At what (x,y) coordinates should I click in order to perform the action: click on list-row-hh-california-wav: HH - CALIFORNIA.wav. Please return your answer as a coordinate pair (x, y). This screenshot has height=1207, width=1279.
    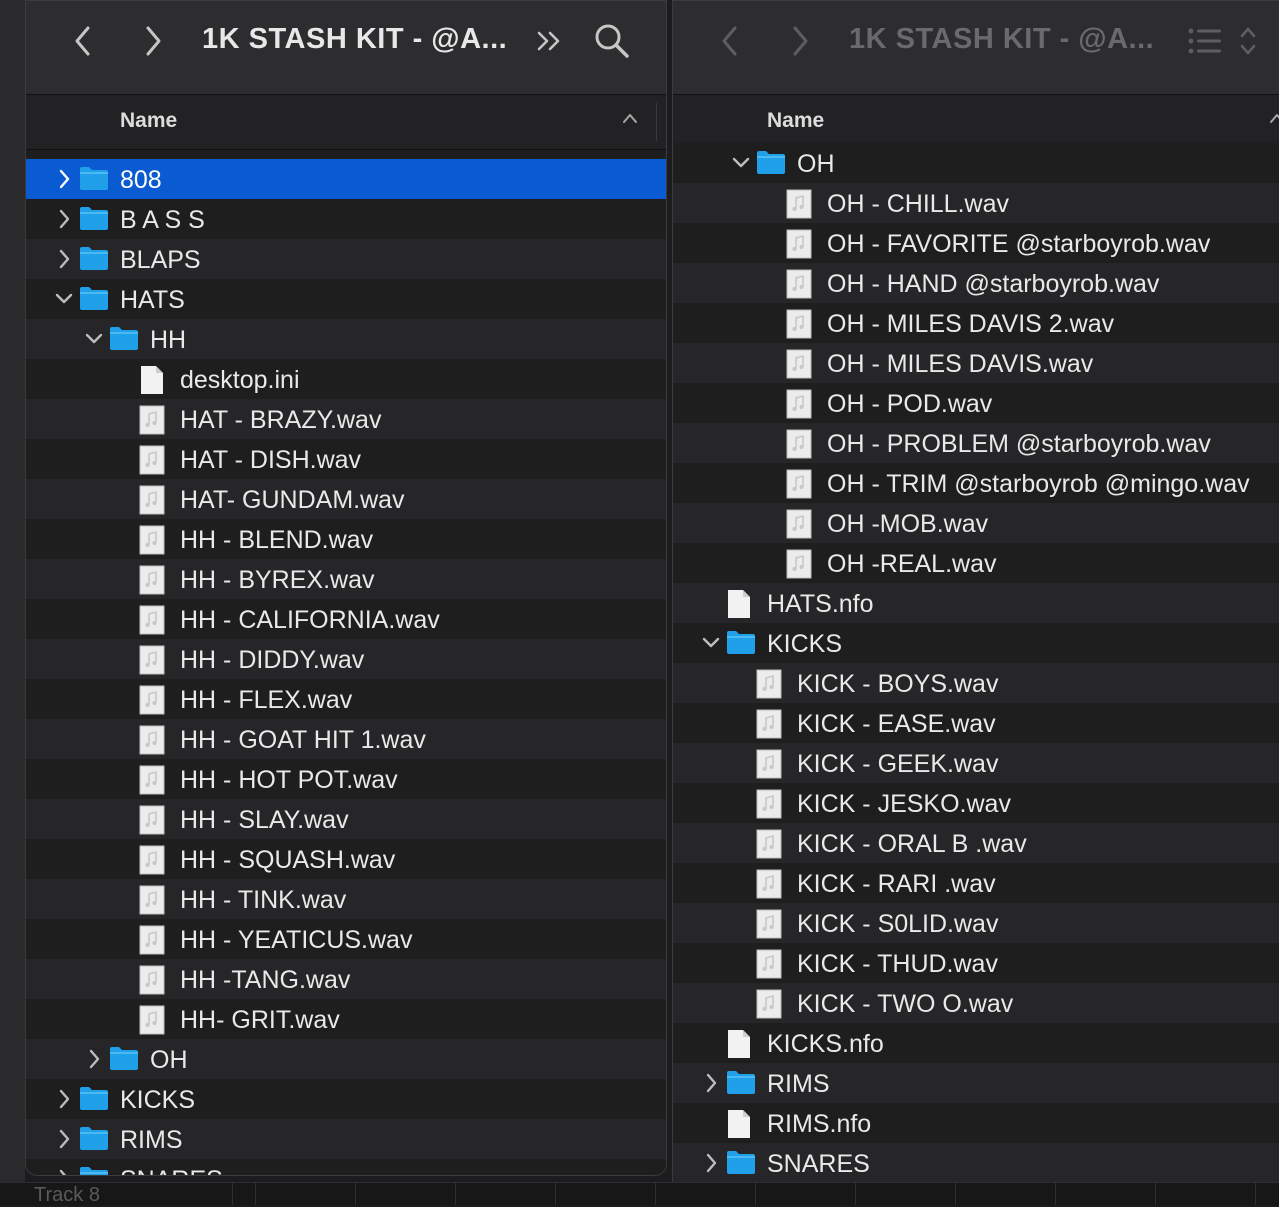
    Looking at the image, I should click on (346, 619).